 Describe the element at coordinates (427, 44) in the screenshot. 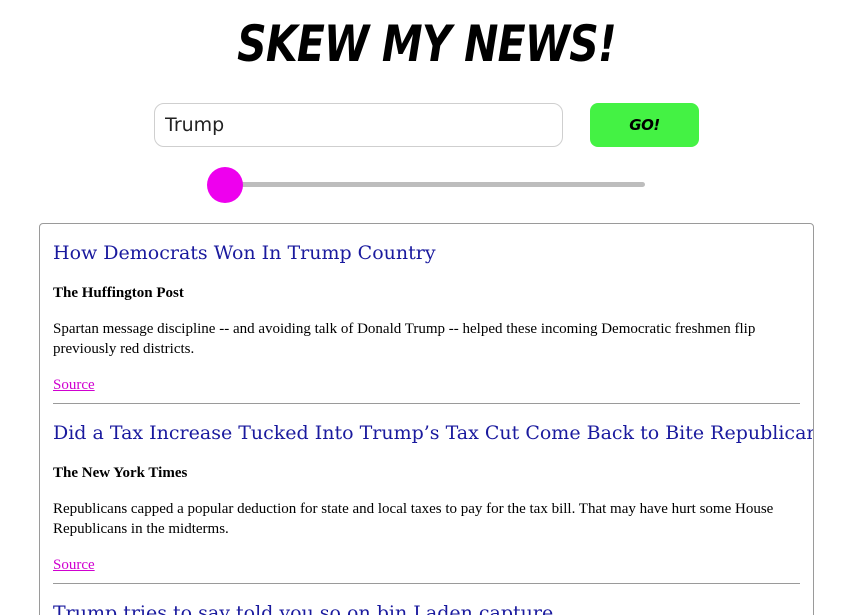

I see `page-title: SKEW MY NEWS!` at that location.